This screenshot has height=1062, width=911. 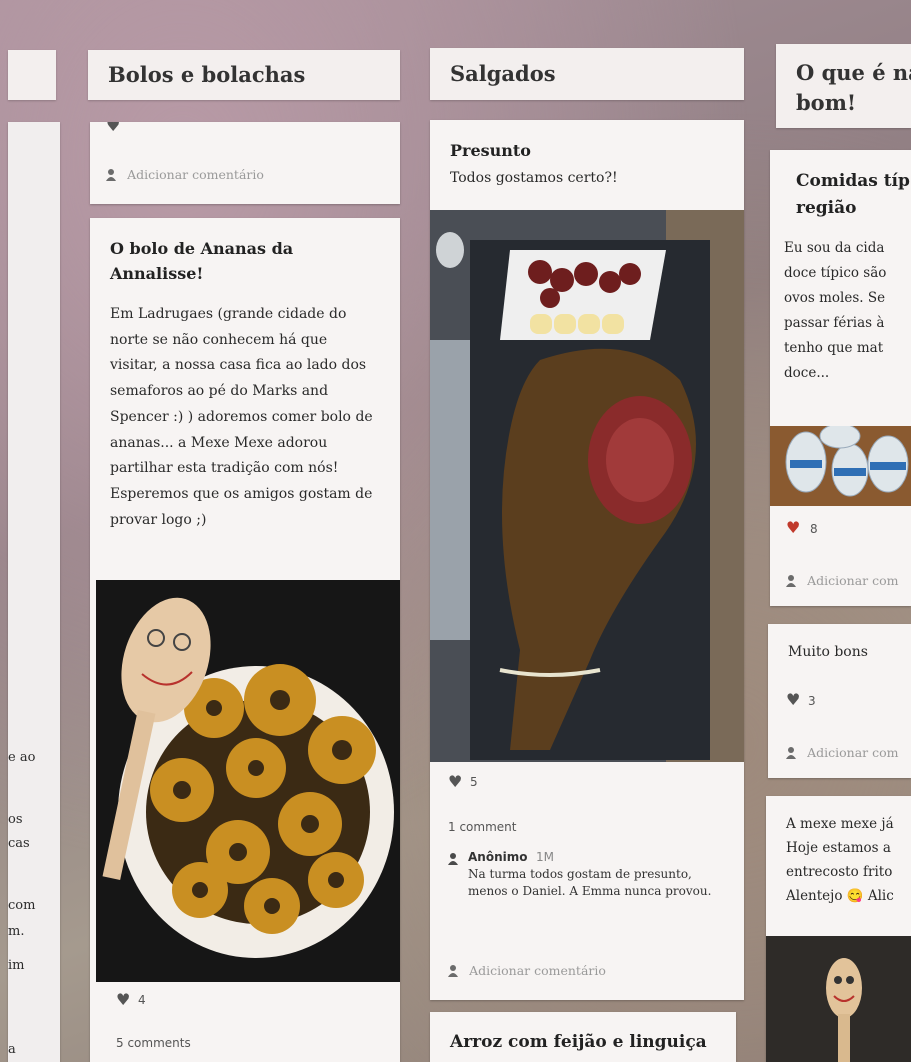 I want to click on left-column-header, so click(x=32, y=75).